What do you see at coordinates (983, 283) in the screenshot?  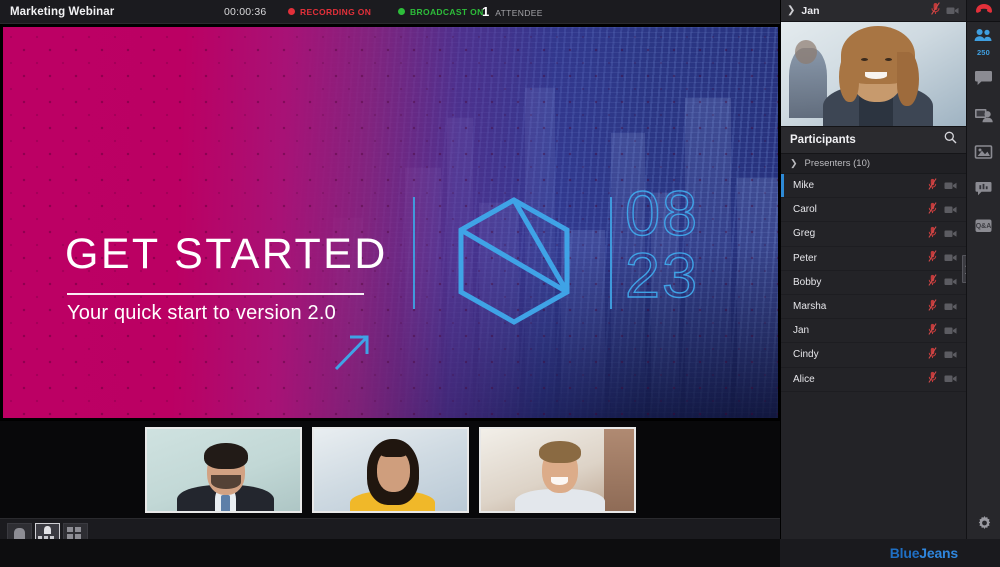 I see `right-icon-rail: 250 Q&A` at bounding box center [983, 283].